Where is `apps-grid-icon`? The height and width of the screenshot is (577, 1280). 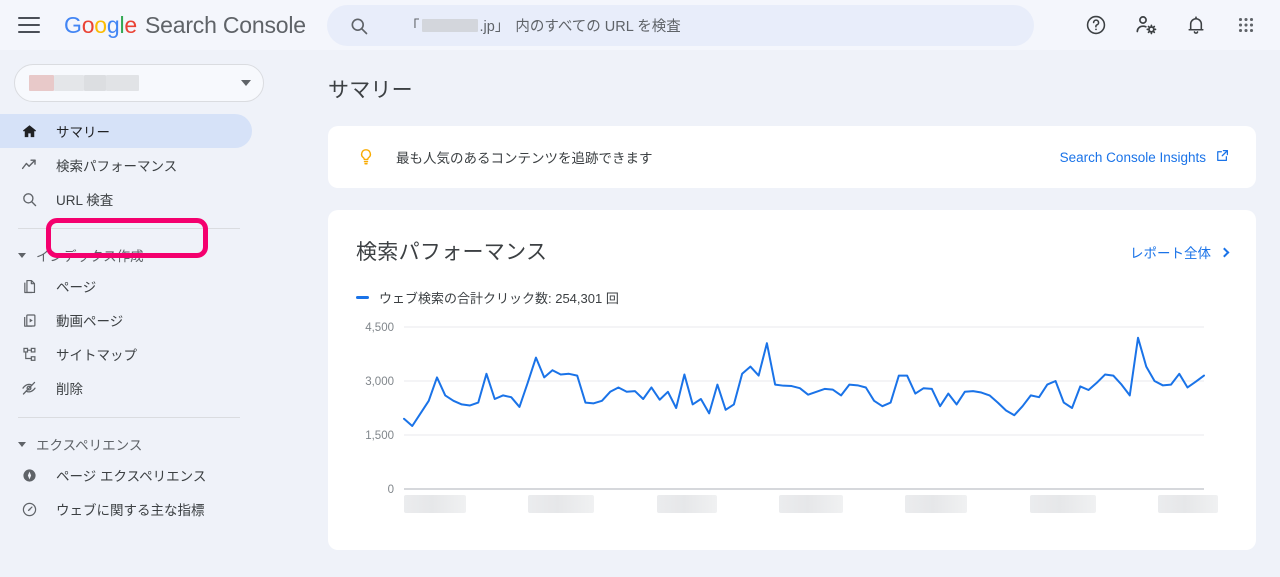 apps-grid-icon is located at coordinates (1246, 25).